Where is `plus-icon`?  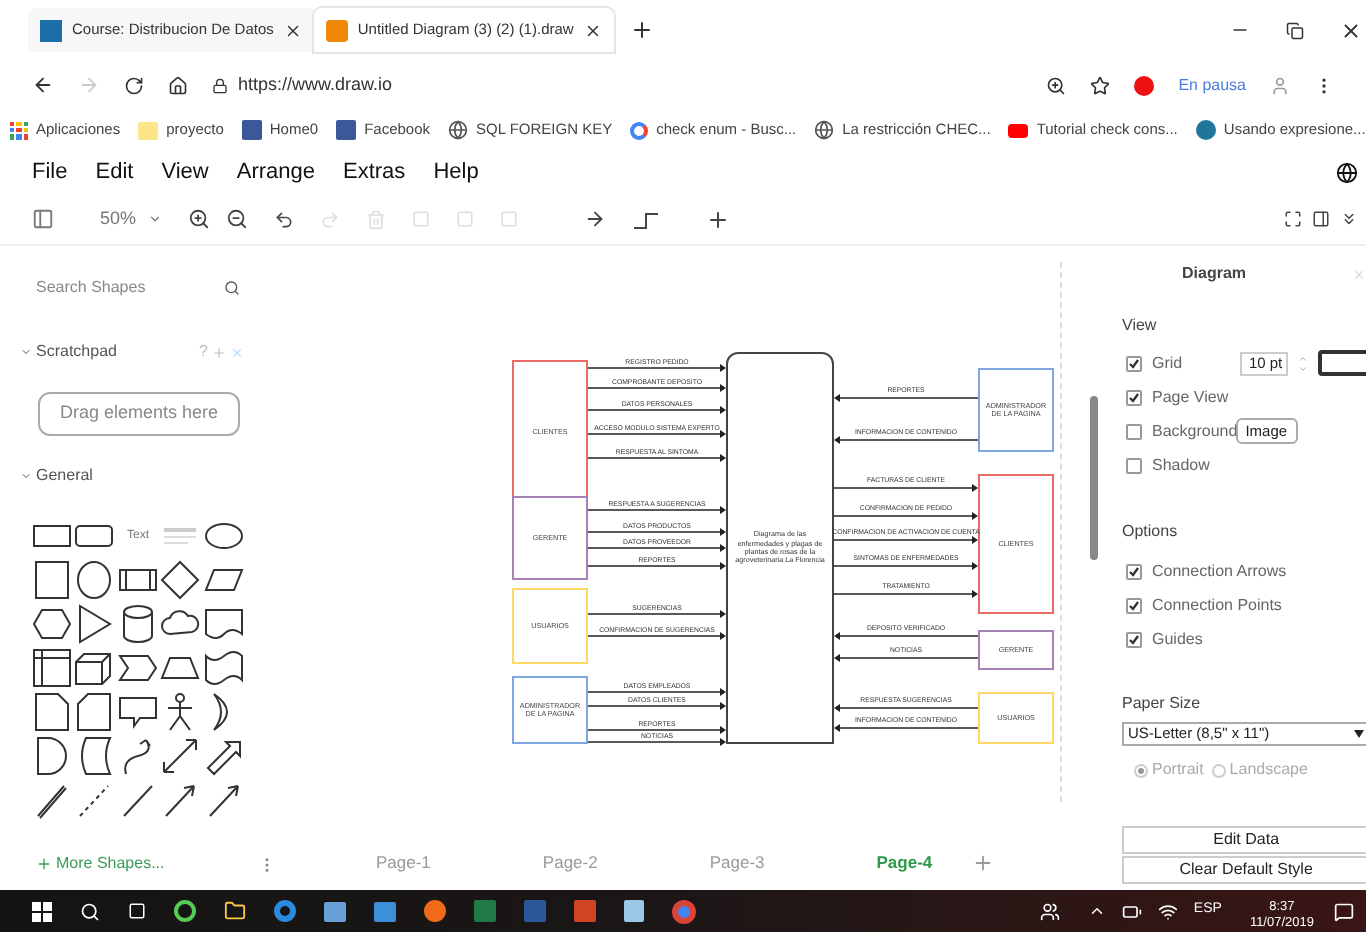 plus-icon is located at coordinates (44, 864).